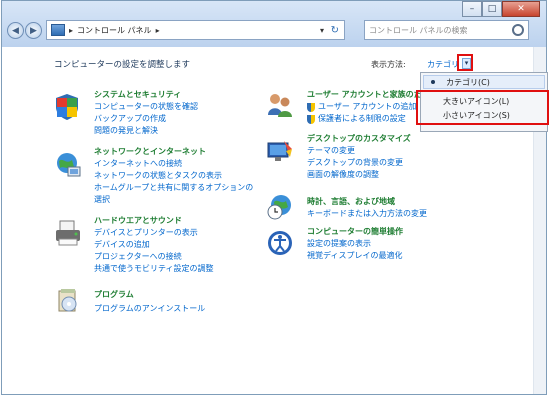 The image size is (549, 396). Describe the element at coordinates (362, 119) in the screenshot. I see `link-parental-controls: 保護者による制限の設定` at that location.